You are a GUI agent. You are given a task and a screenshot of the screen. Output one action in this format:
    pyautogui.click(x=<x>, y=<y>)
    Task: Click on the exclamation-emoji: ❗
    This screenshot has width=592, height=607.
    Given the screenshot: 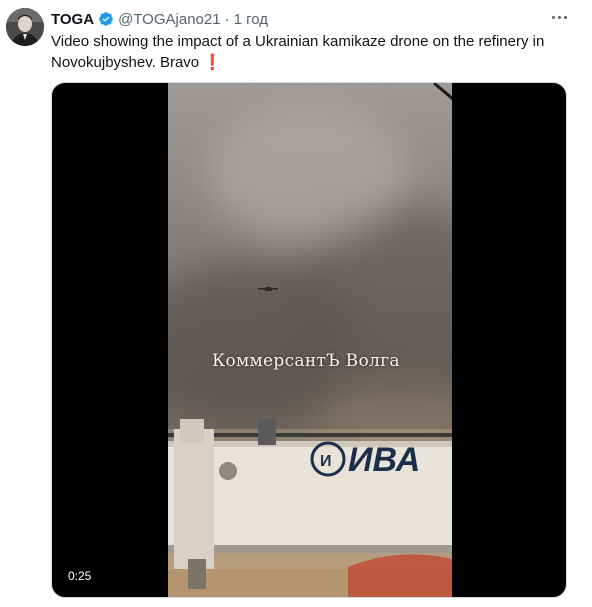 What is the action you would take?
    pyautogui.click(x=212, y=62)
    